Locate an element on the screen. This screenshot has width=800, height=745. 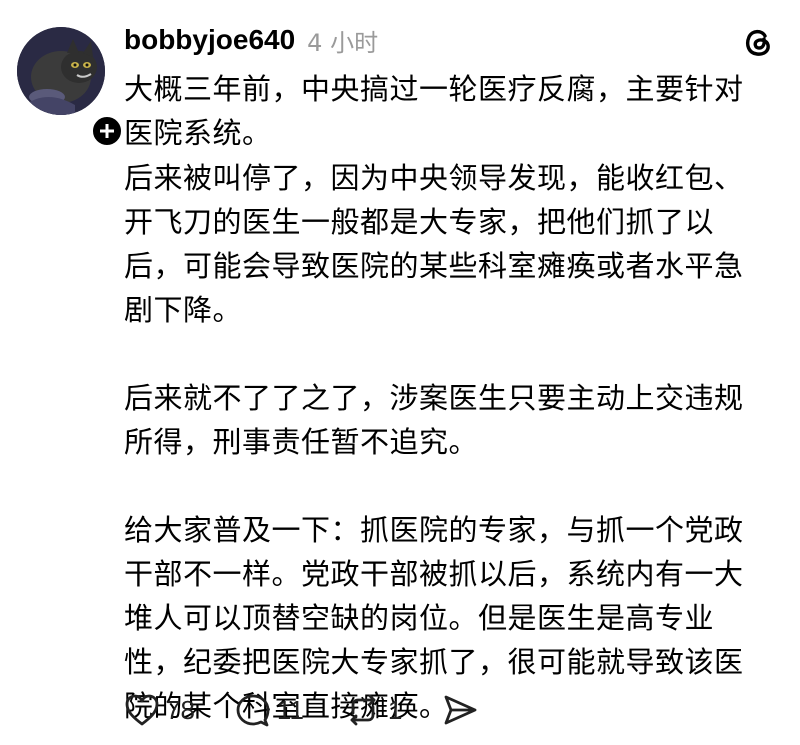
repost-count: 1 is located at coordinates (395, 709).